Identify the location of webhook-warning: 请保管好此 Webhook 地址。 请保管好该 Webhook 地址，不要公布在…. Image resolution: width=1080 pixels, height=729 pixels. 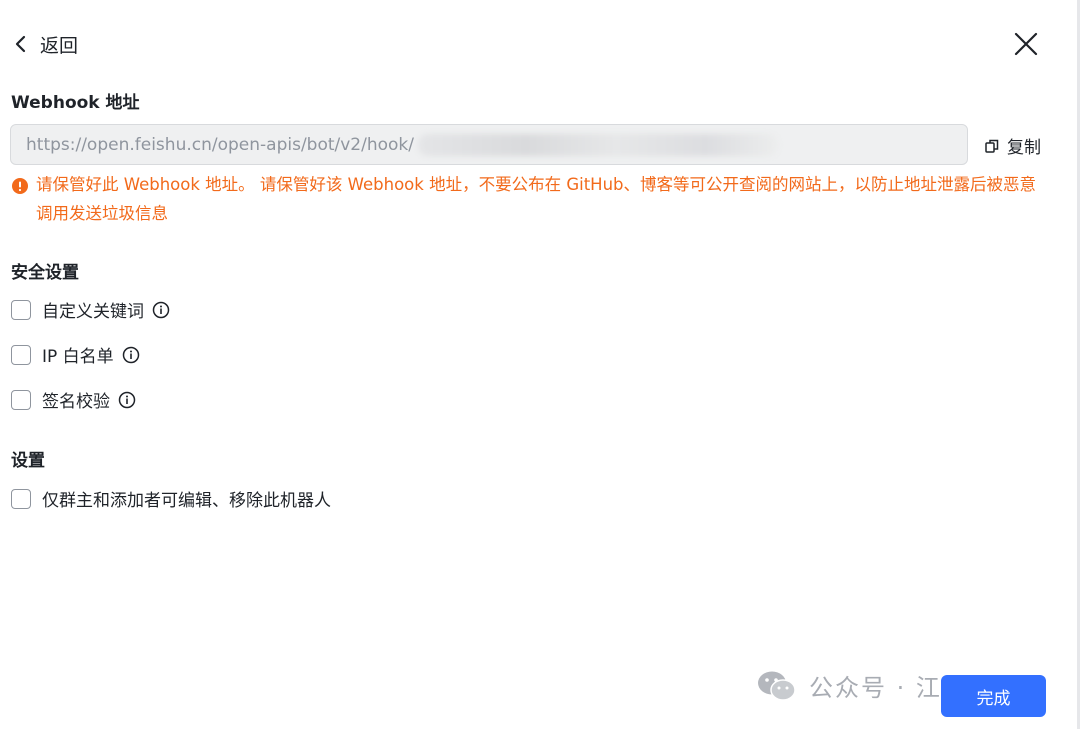
(527, 199).